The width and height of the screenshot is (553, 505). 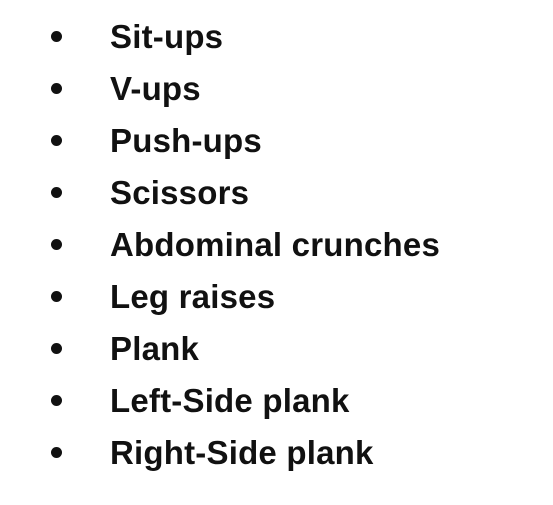 I want to click on list-item: Left-Side plank, so click(x=276, y=401).